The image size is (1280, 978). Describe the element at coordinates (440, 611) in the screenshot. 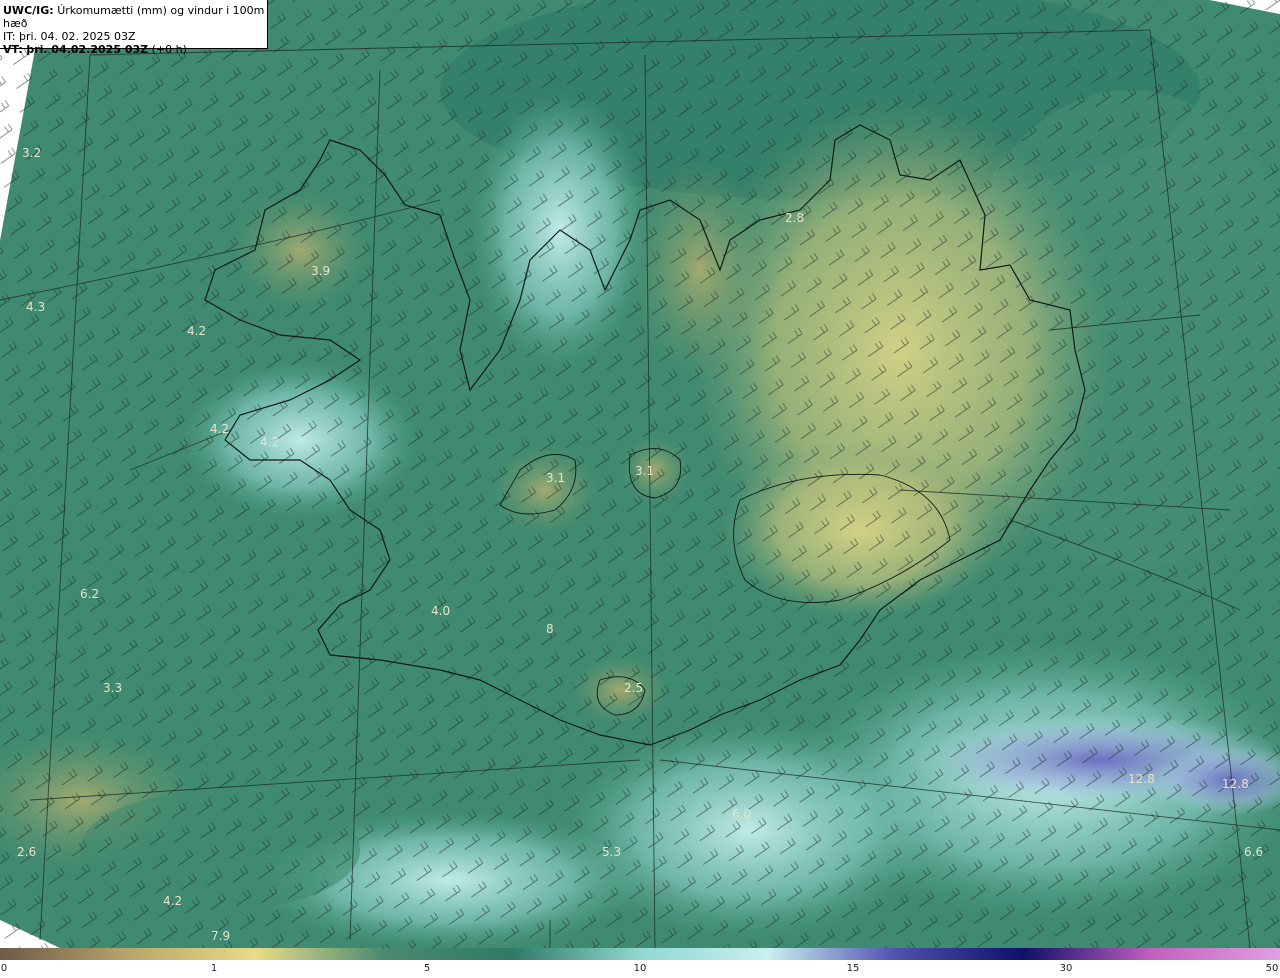

I see `value-label: 4.0` at that location.